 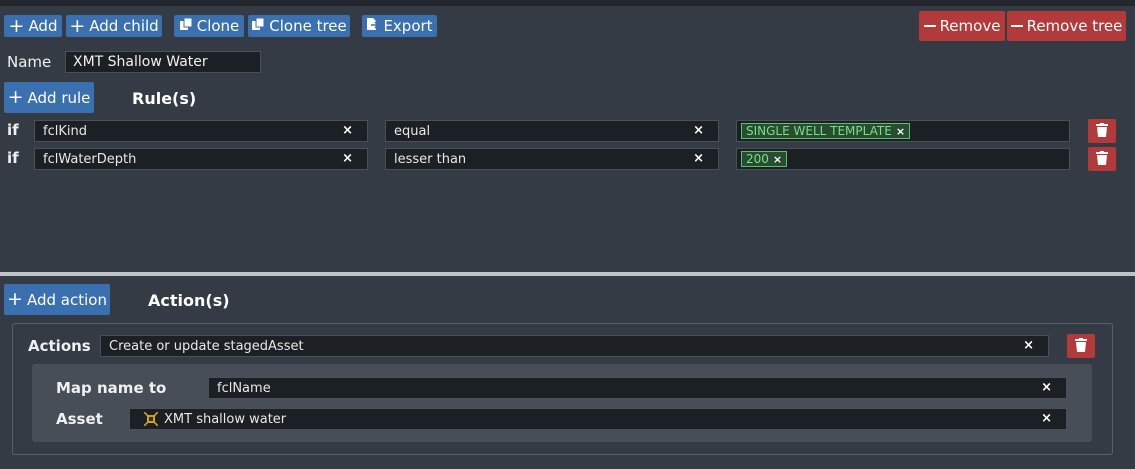 What do you see at coordinates (66, 299) in the screenshot?
I see `add-action-button-label: Add action` at bounding box center [66, 299].